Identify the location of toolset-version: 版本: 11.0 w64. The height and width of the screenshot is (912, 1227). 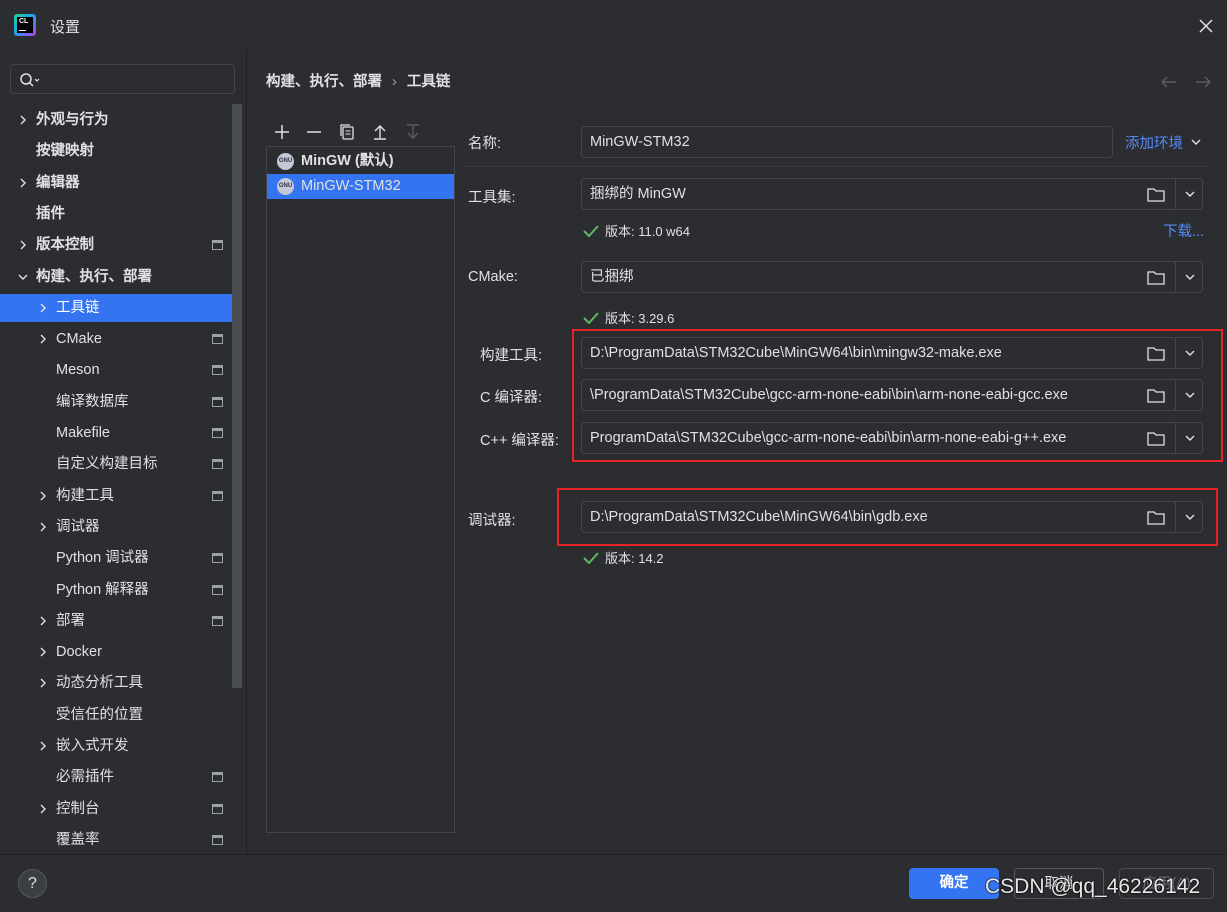
(636, 230).